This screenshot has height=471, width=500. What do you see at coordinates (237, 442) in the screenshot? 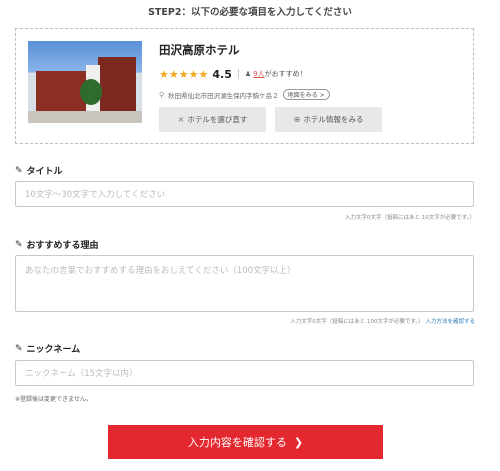
I see `confirm-label: 入力内容を確認する` at bounding box center [237, 442].